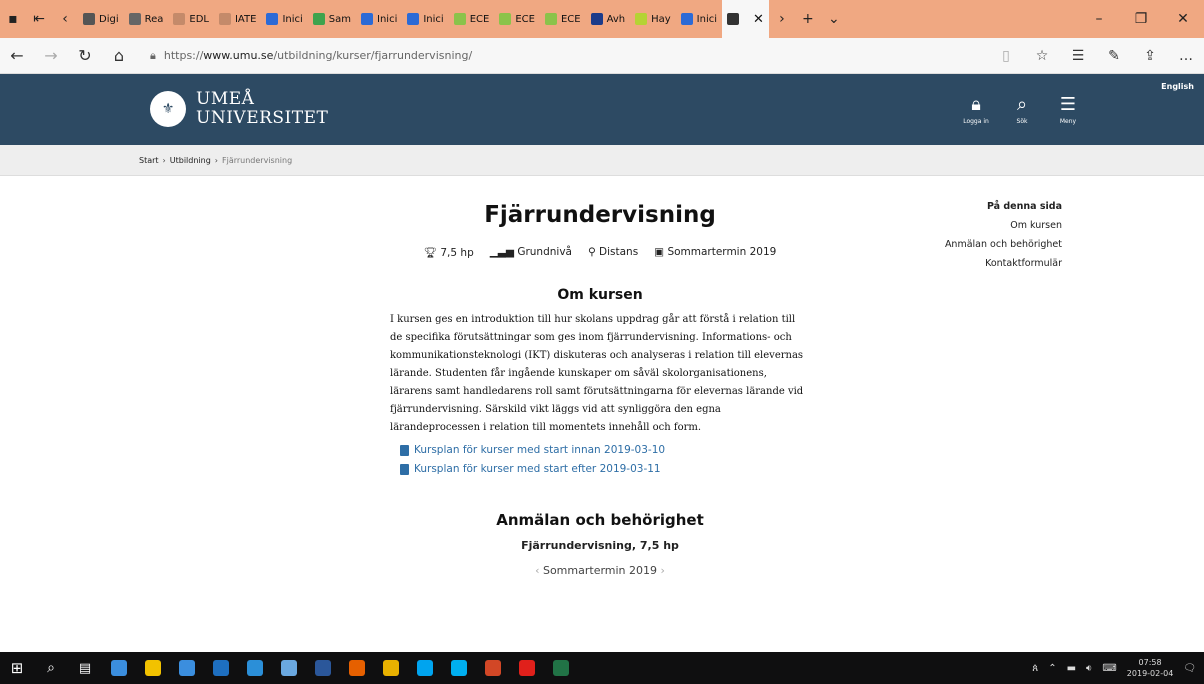 Image resolution: width=1204 pixels, height=684 pixels. What do you see at coordinates (1183, 19) in the screenshot?
I see `close-window-icon: ✕` at bounding box center [1183, 19].